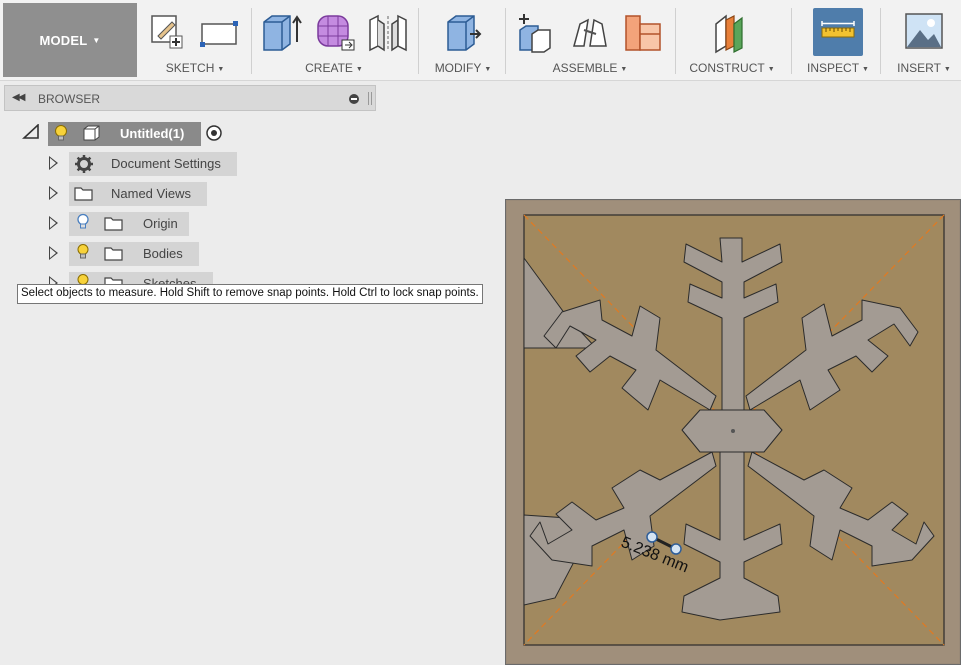  Describe the element at coordinates (370, 98) in the screenshot. I see `resize-handle` at that location.